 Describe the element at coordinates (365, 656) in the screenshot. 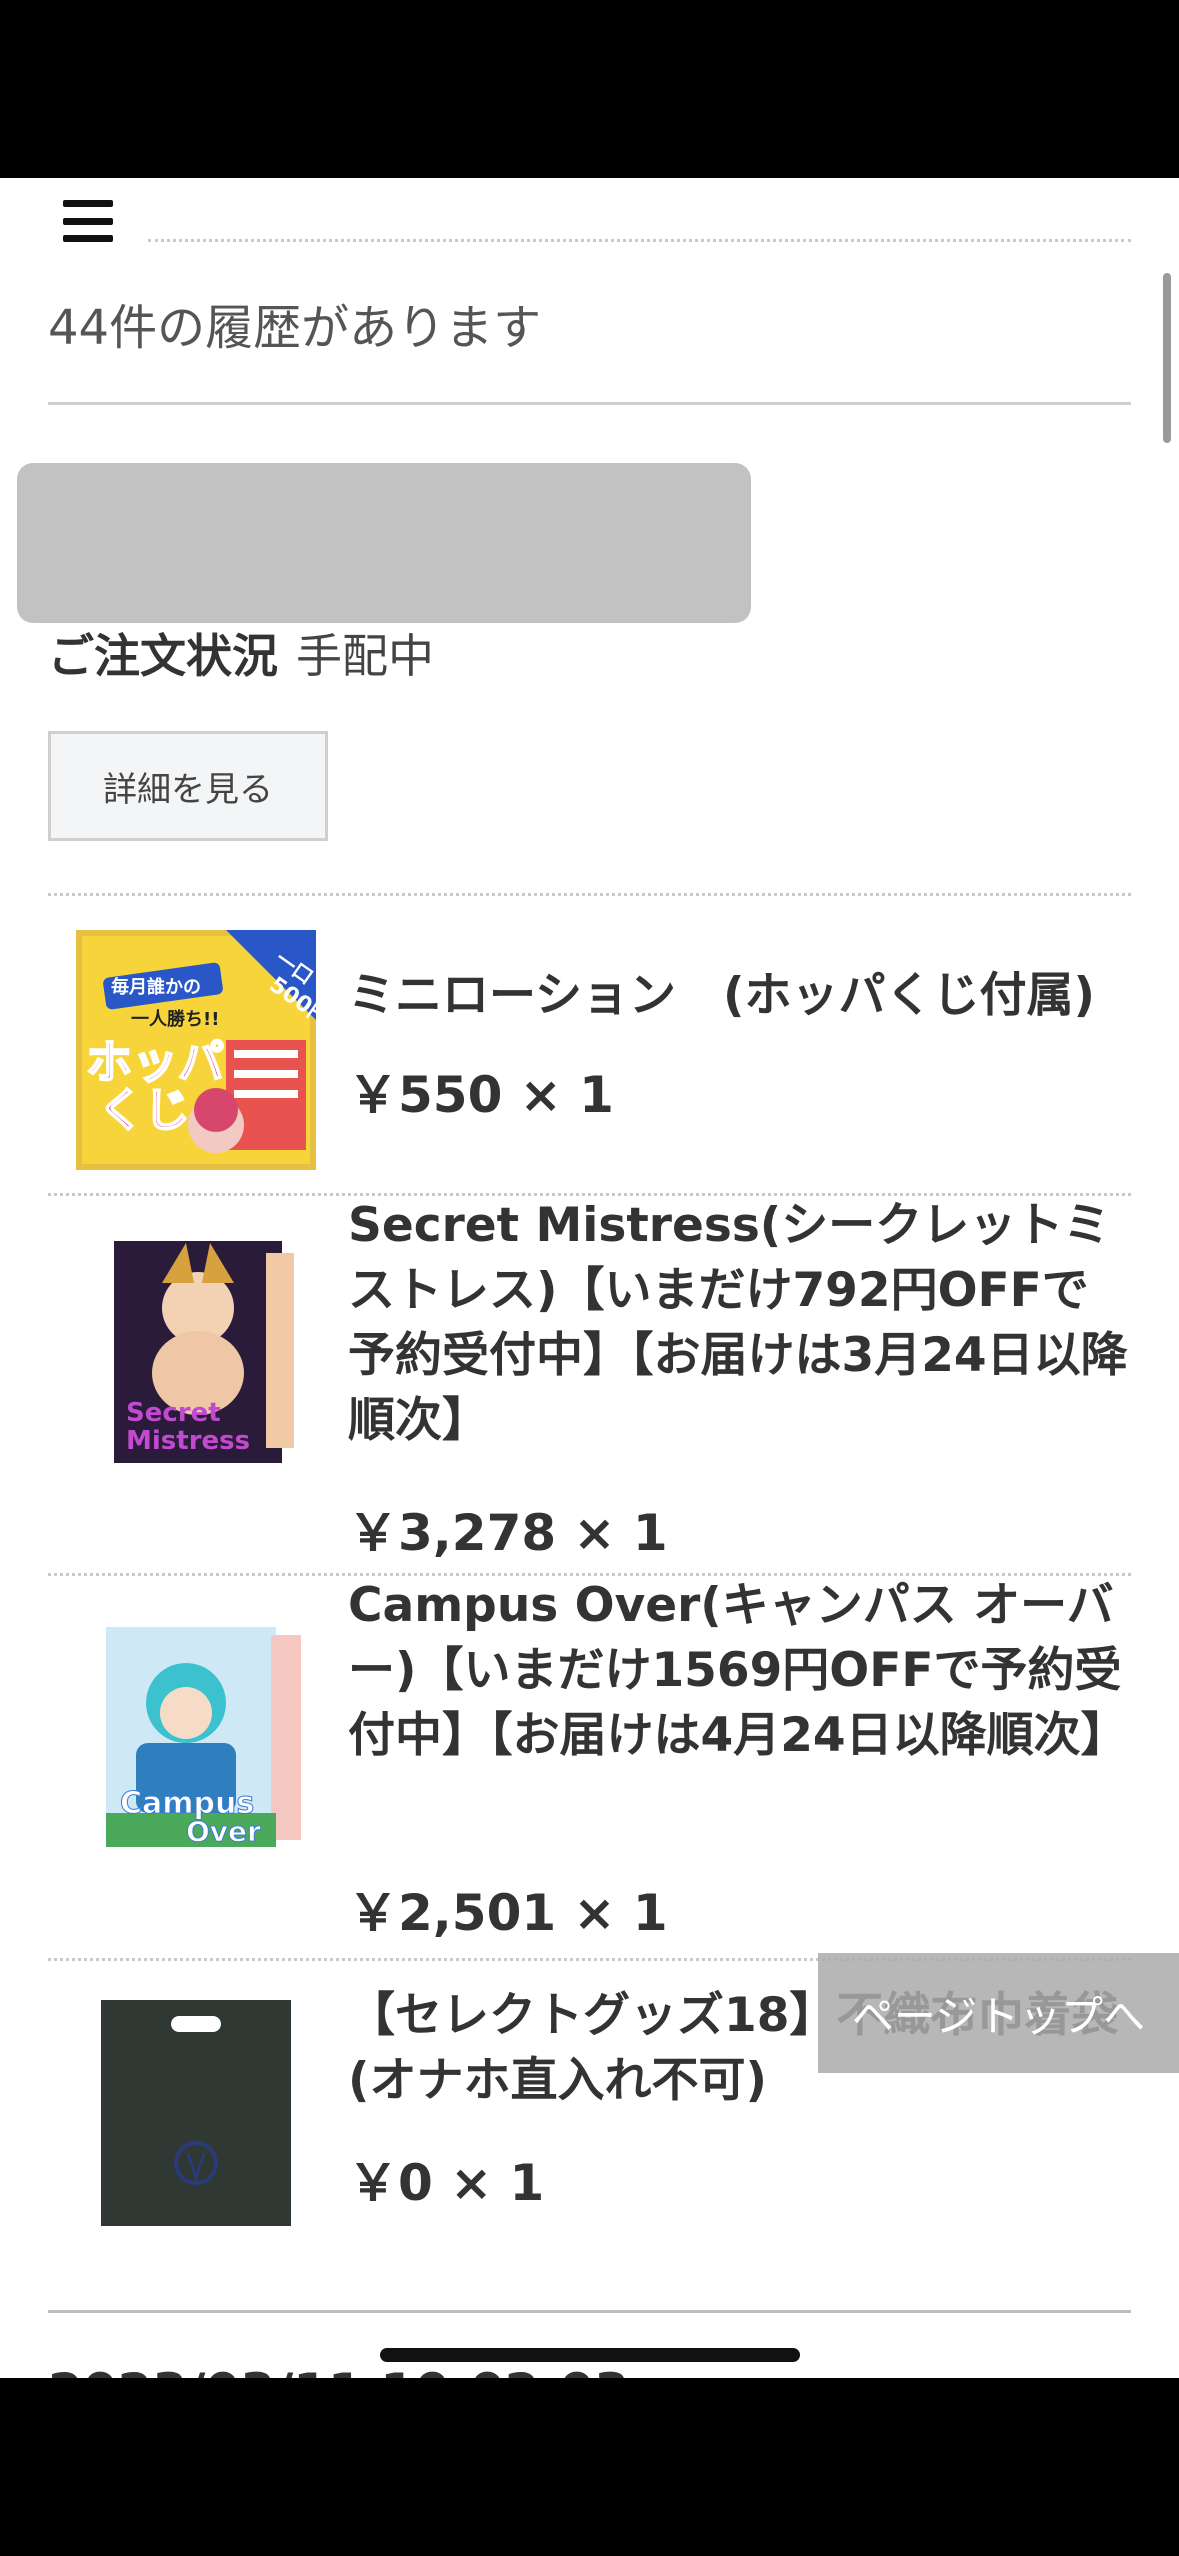

I see `order-status-value: 手配中` at that location.